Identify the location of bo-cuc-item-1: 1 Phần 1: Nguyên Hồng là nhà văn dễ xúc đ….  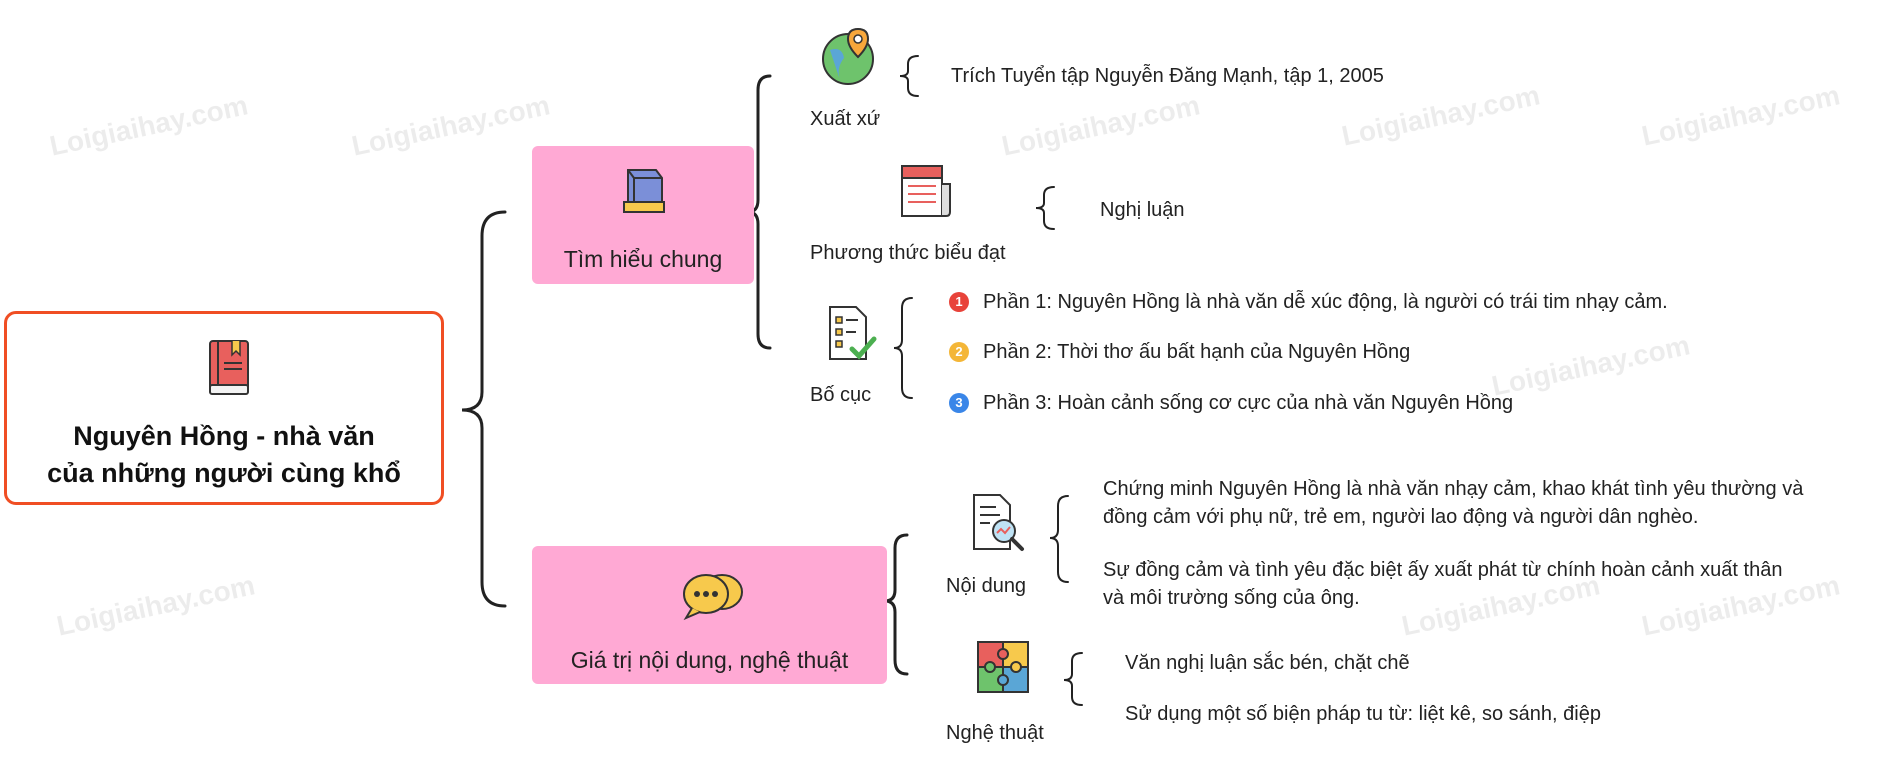
(1308, 302).